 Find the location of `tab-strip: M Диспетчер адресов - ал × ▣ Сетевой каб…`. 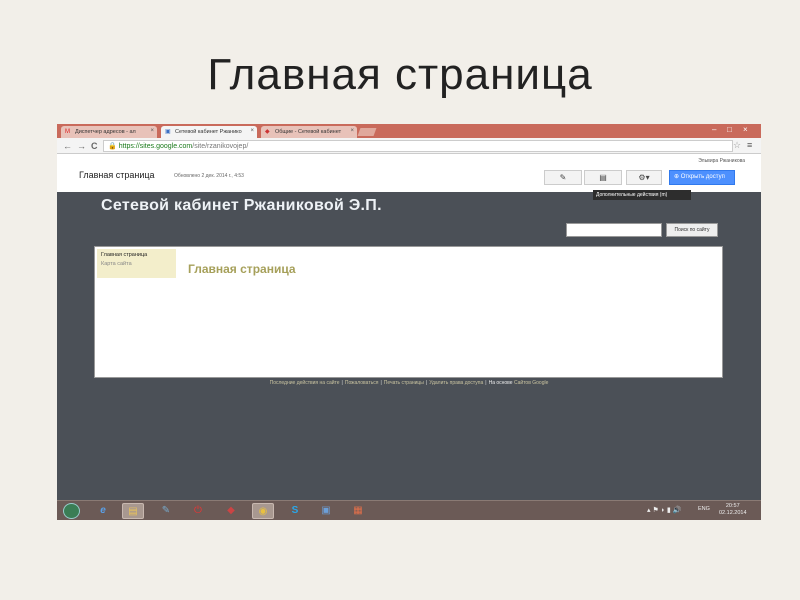

tab-strip: M Диспетчер адресов - ал × ▣ Сетевой каб… is located at coordinates (409, 131).